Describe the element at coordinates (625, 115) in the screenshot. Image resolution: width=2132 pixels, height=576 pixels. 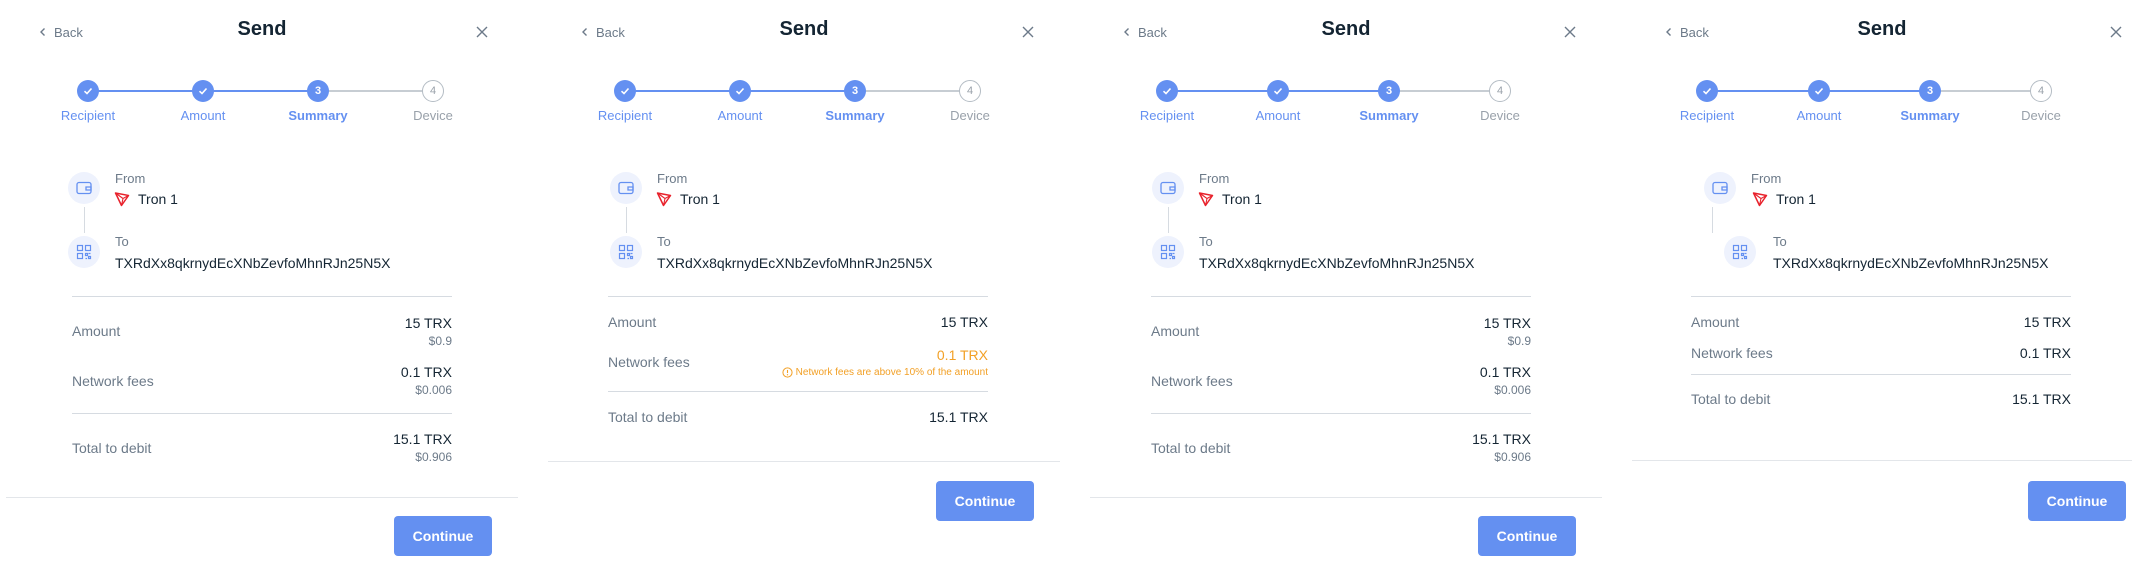
I see `step-label: Recipient` at that location.